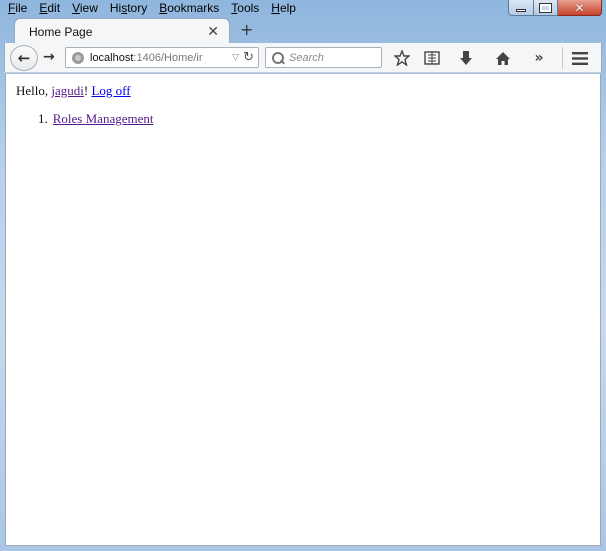 The image size is (606, 551). What do you see at coordinates (246, 30) in the screenshot?
I see `new-tab-button: +` at bounding box center [246, 30].